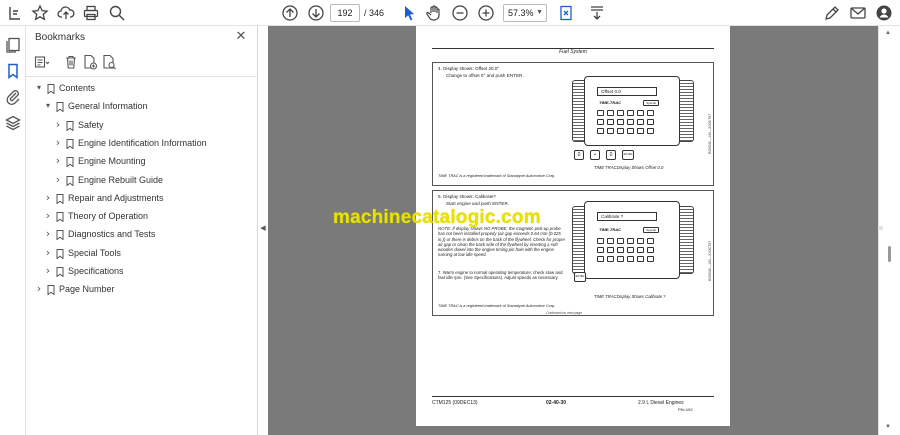  I want to click on page-total-label: / 346, so click(374, 13).